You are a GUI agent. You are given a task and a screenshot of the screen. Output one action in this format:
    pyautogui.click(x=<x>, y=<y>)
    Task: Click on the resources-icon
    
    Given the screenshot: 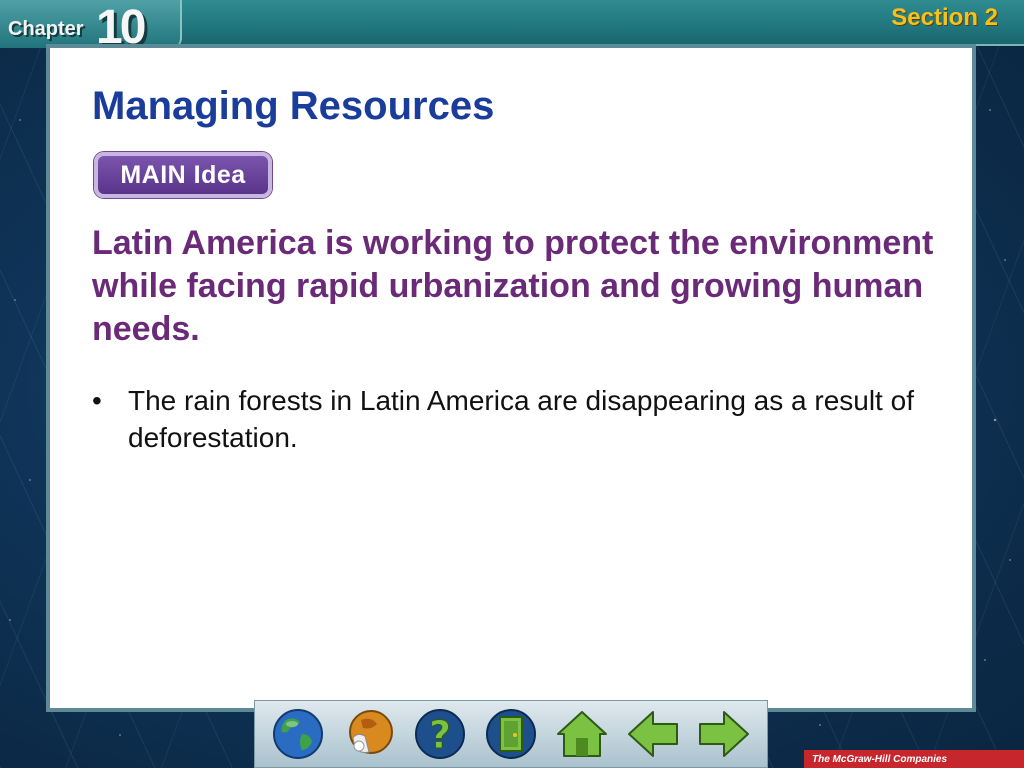 What is the action you would take?
    pyautogui.click(x=371, y=732)
    